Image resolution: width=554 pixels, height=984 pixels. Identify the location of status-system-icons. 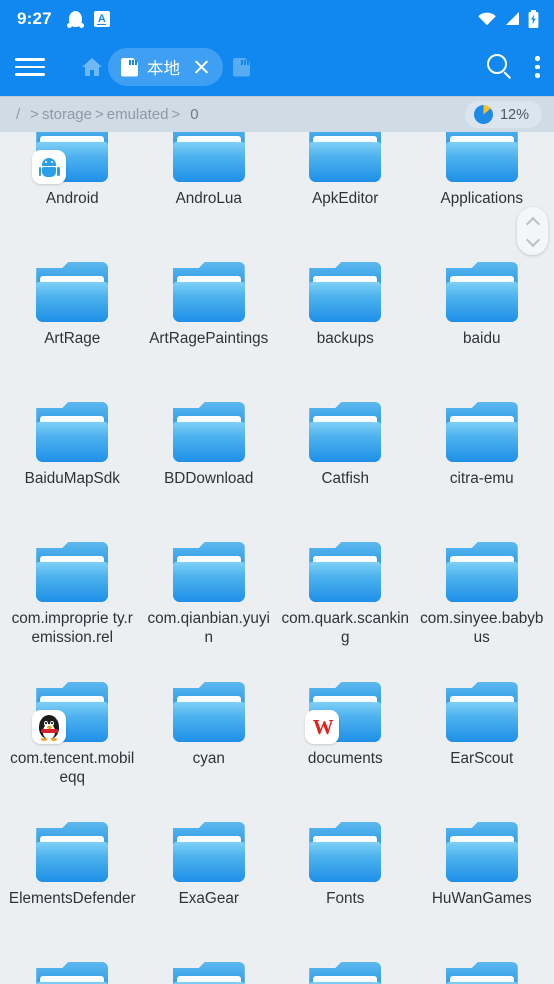
(509, 19).